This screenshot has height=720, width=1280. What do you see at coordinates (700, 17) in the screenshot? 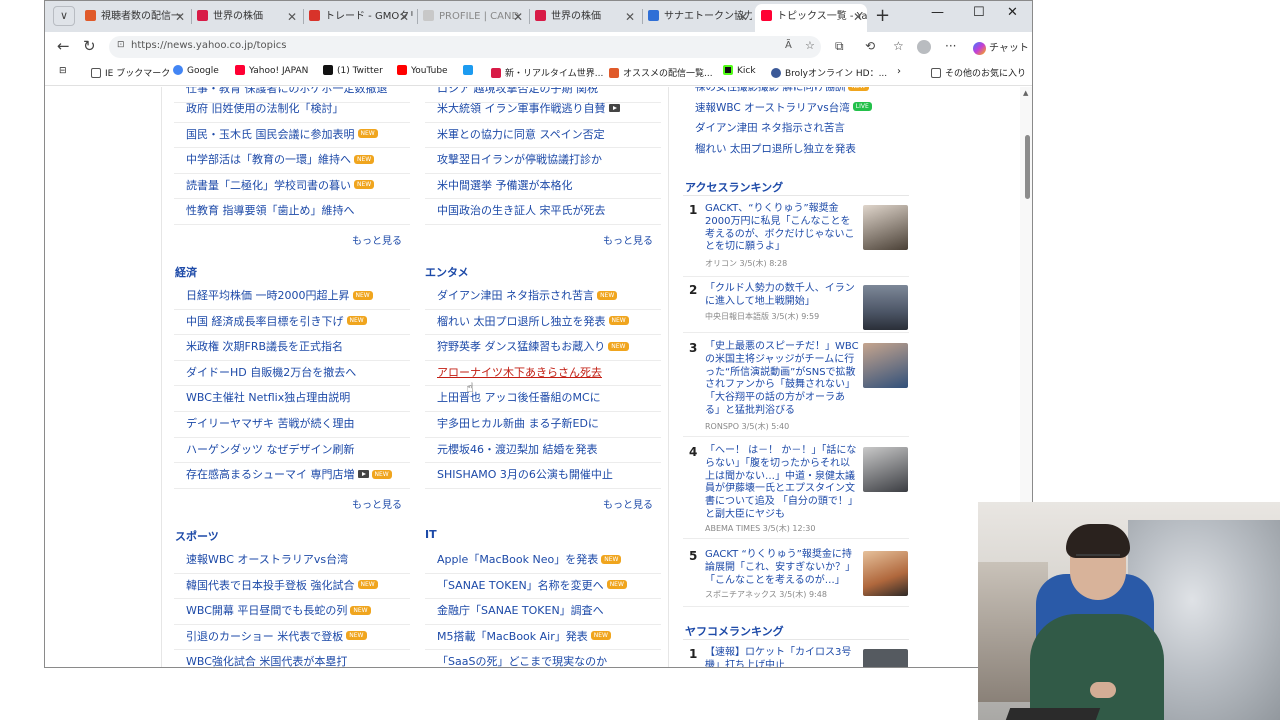
I see `tab-6: サナエトークン協力 ✕` at bounding box center [700, 17].